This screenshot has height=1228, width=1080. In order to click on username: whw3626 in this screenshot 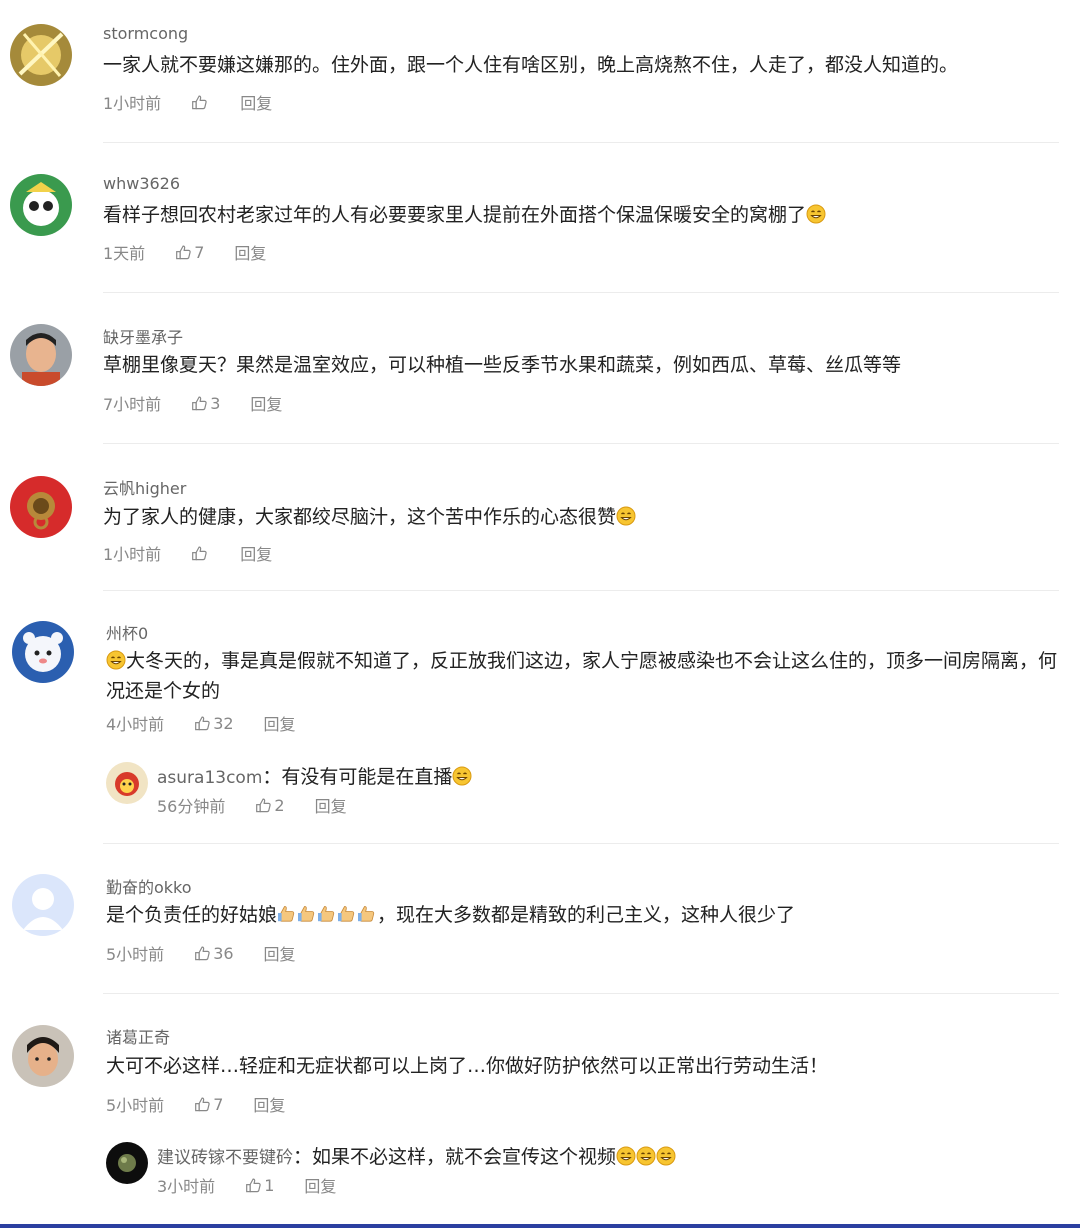, I will do `click(141, 183)`.